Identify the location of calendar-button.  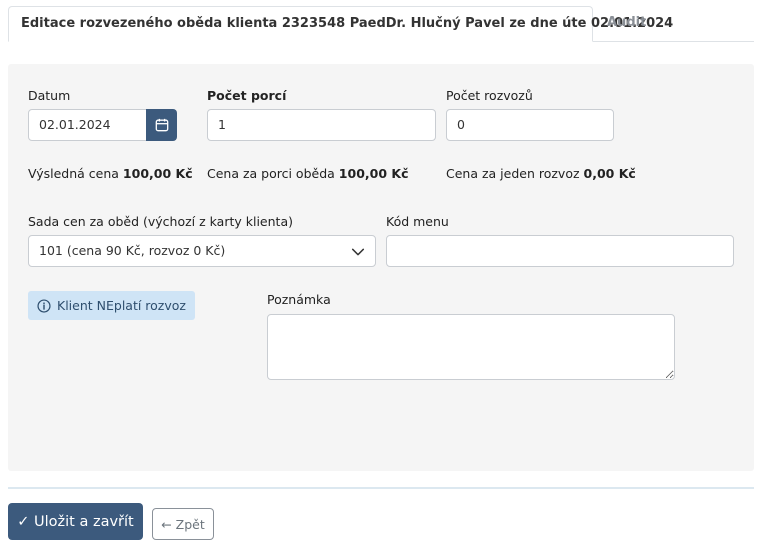
(161, 125).